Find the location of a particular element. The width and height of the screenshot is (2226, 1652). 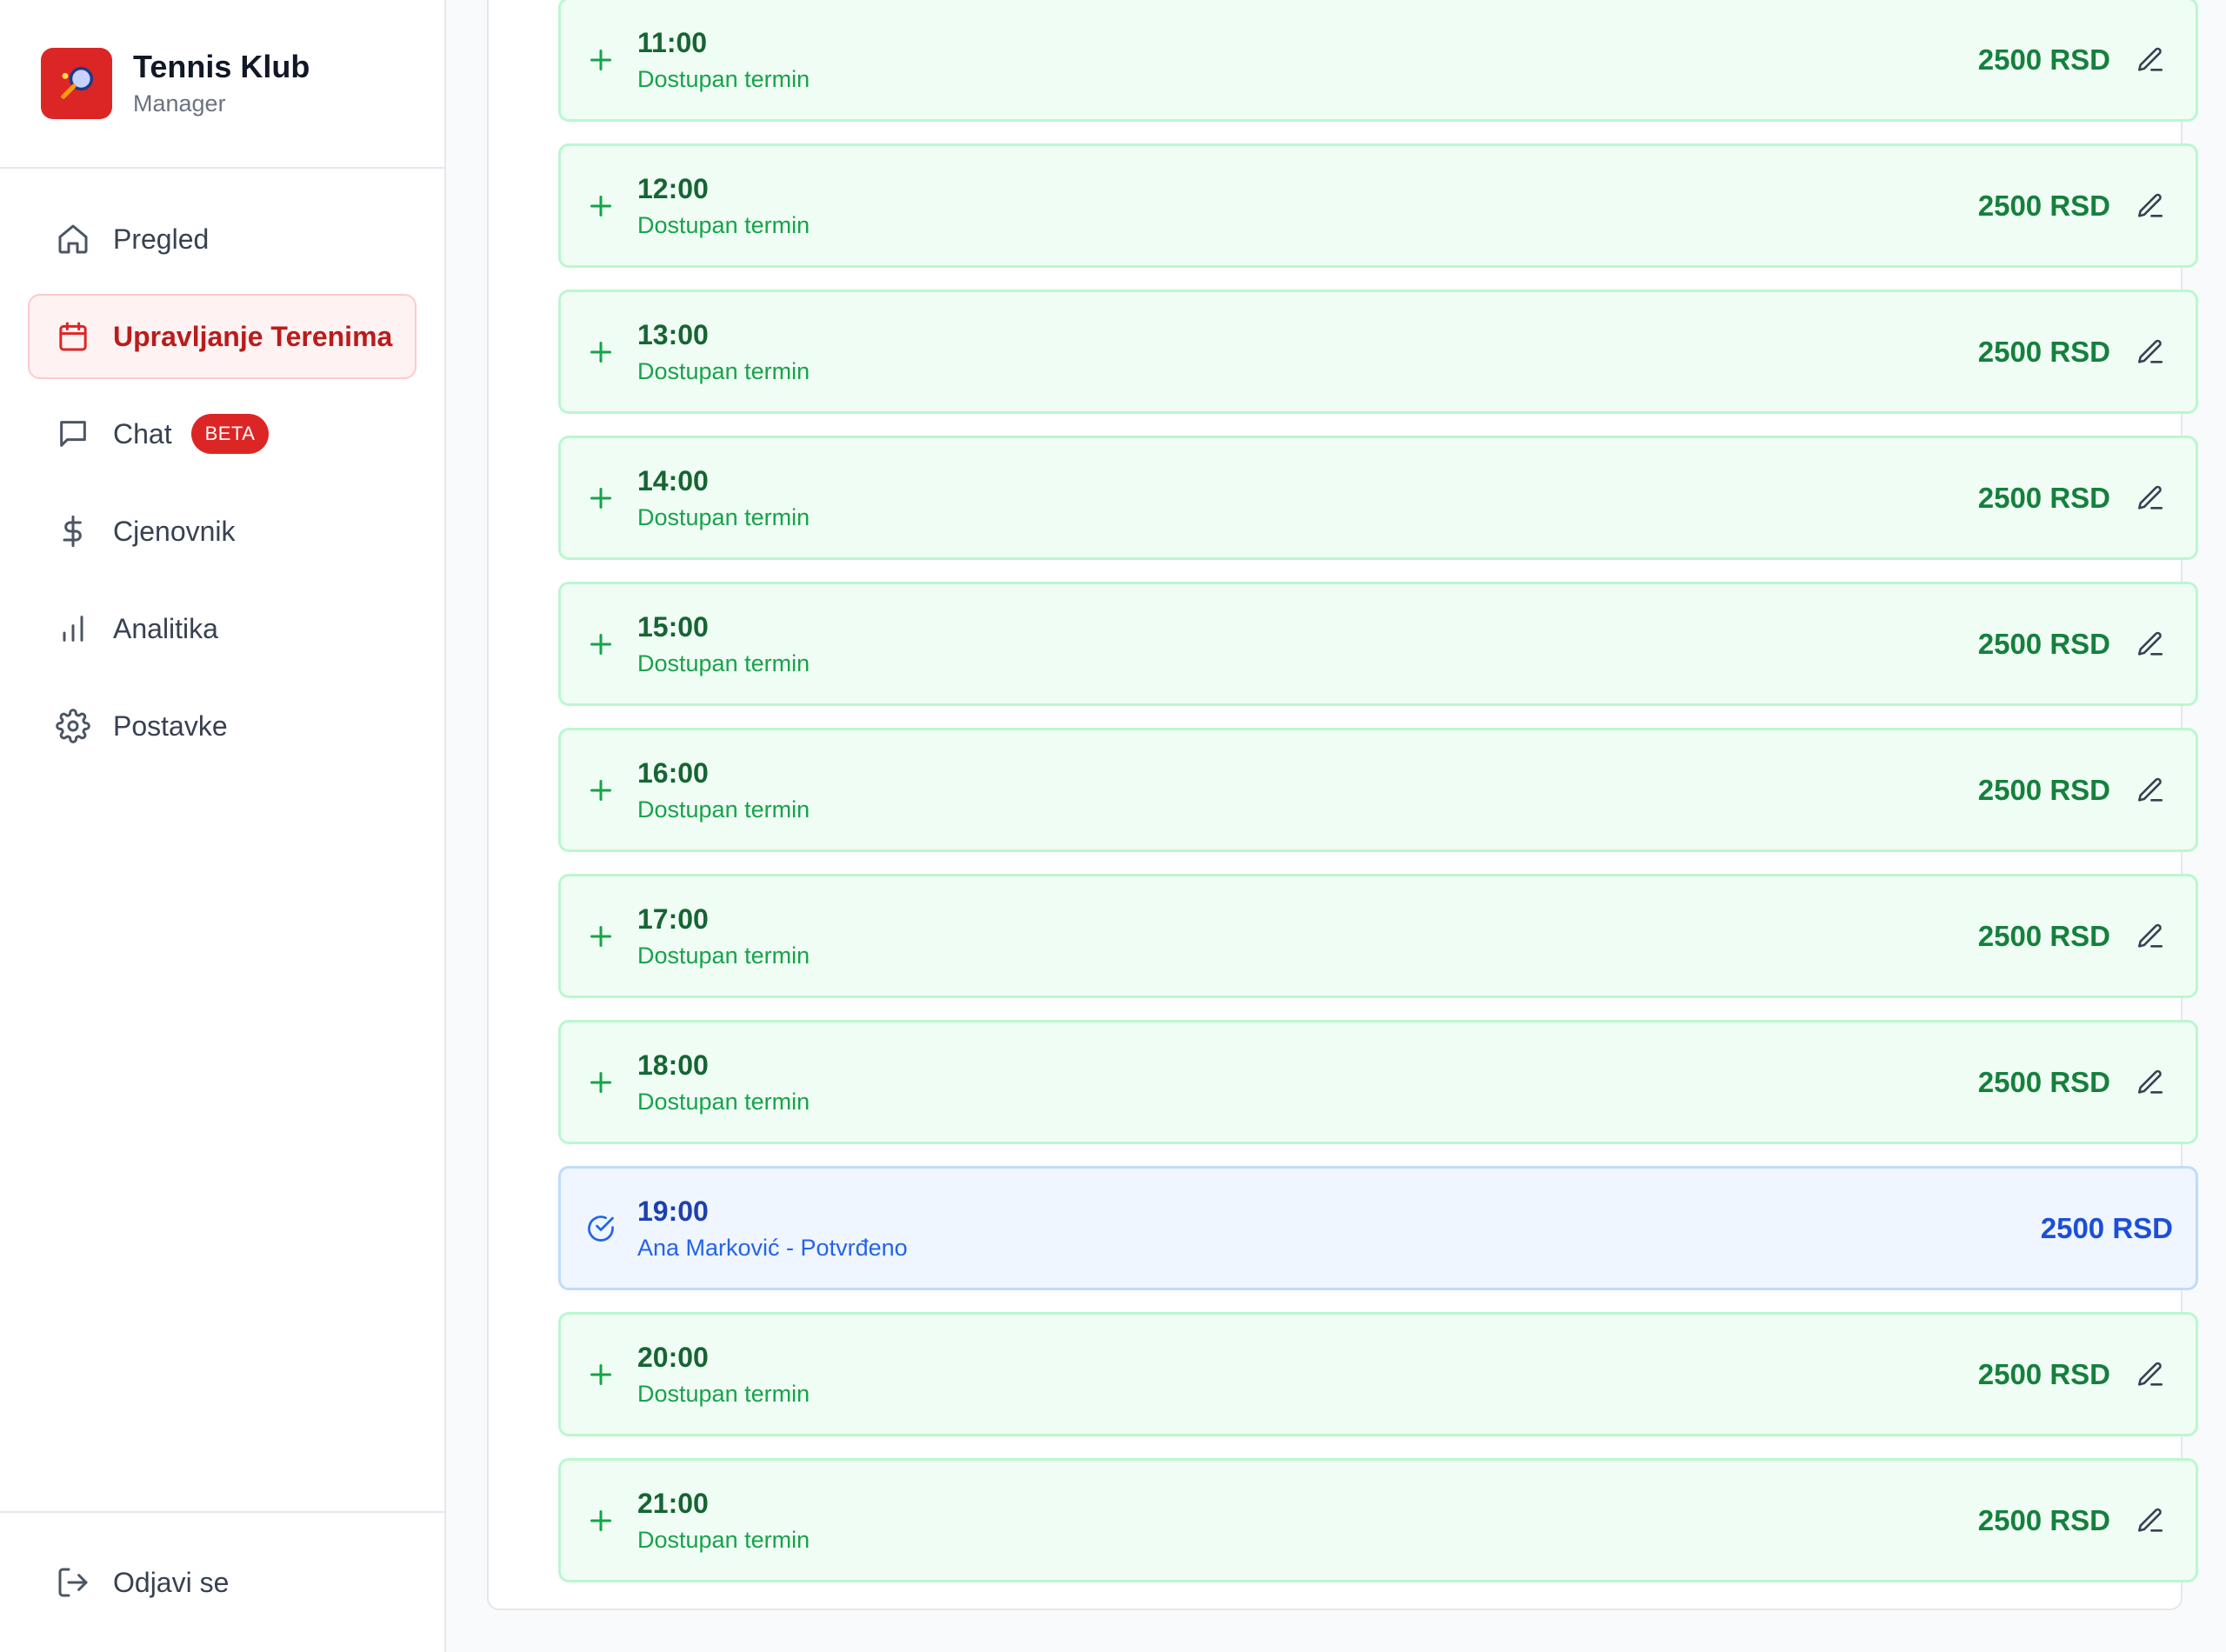

slot-time: 15:00 is located at coordinates (673, 626).